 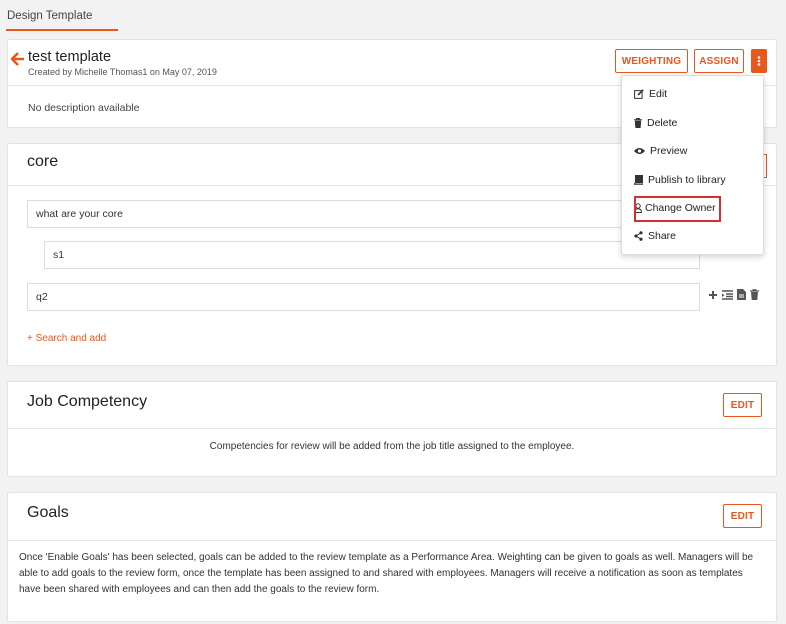 I want to click on share-icon, so click(x=638, y=236).